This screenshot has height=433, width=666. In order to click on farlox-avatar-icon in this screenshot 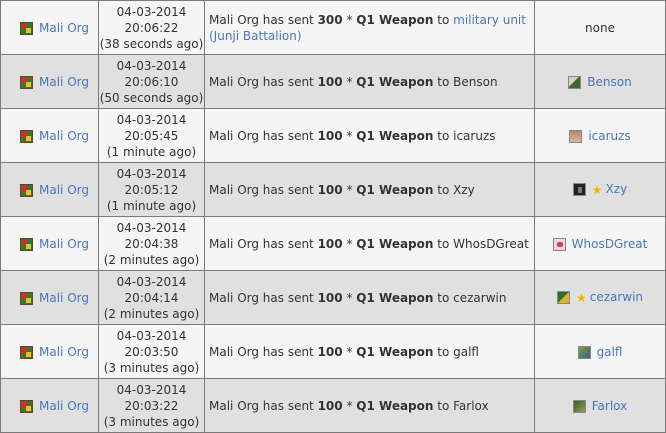, I will do `click(579, 406)`.